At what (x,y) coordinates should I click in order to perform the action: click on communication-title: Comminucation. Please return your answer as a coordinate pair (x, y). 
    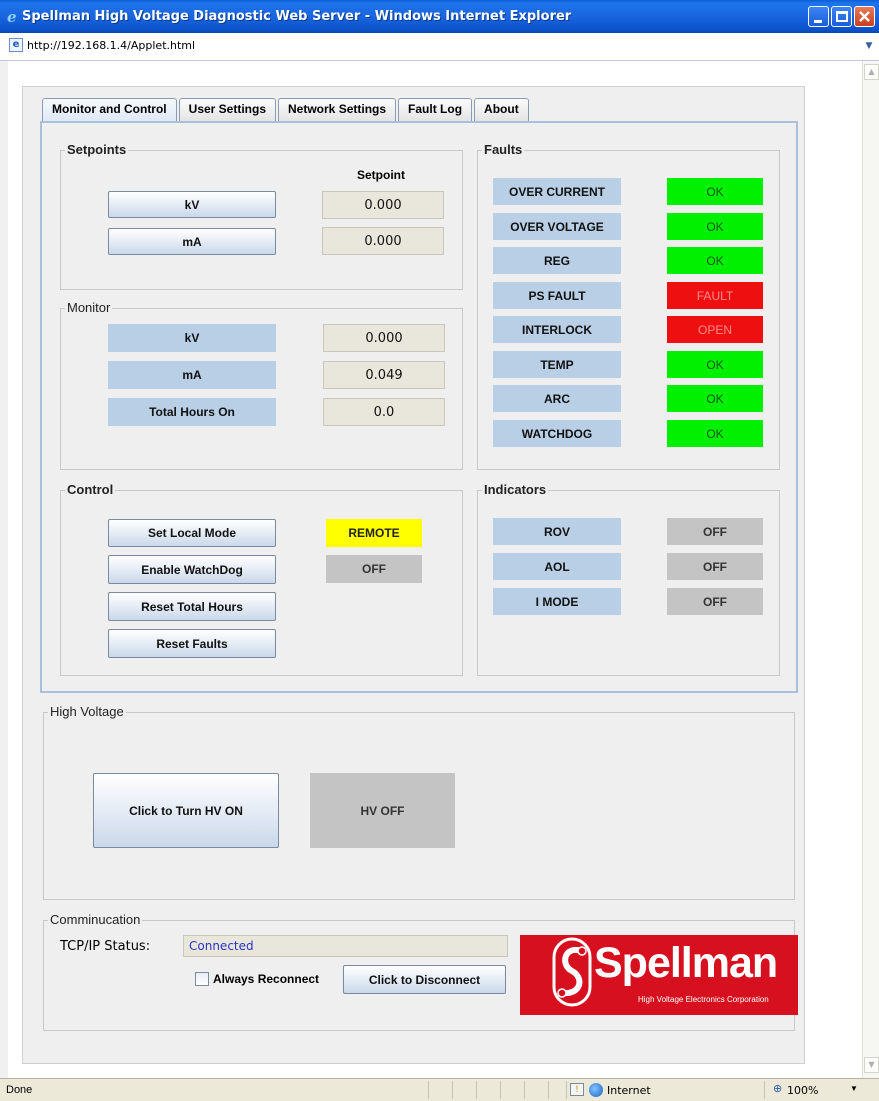
    Looking at the image, I should click on (95, 919).